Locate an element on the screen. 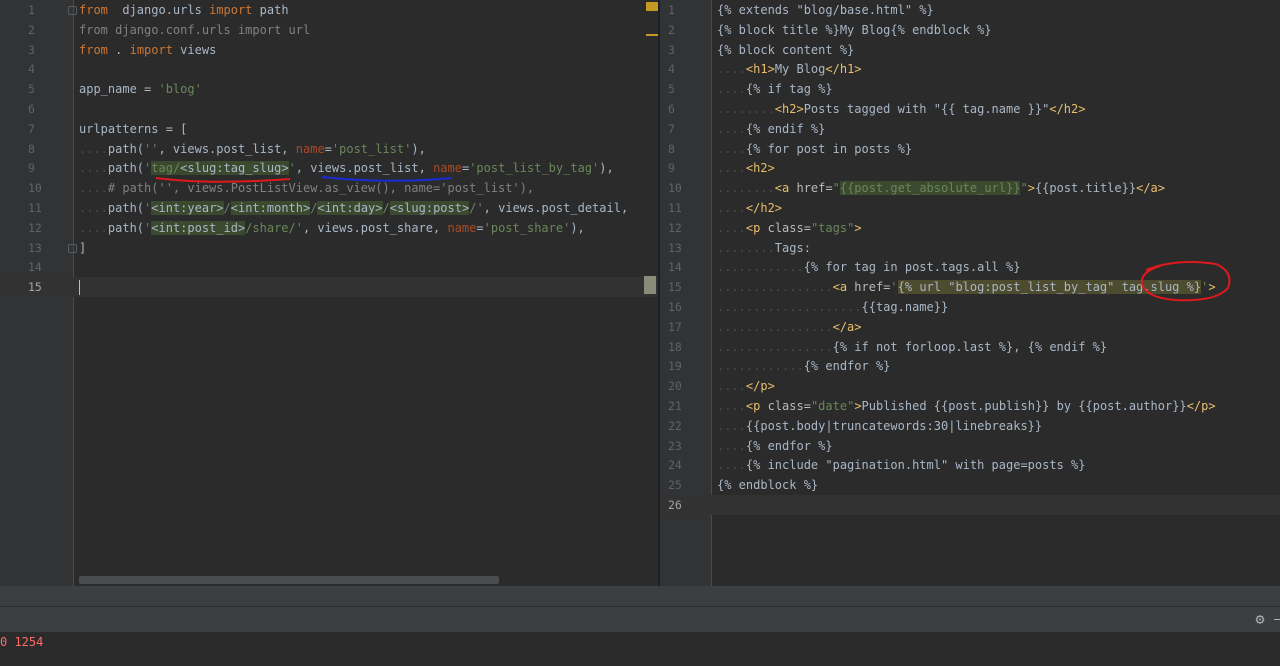 The width and height of the screenshot is (1280, 666). code-line: 13 ........Tags: is located at coordinates (970, 248).